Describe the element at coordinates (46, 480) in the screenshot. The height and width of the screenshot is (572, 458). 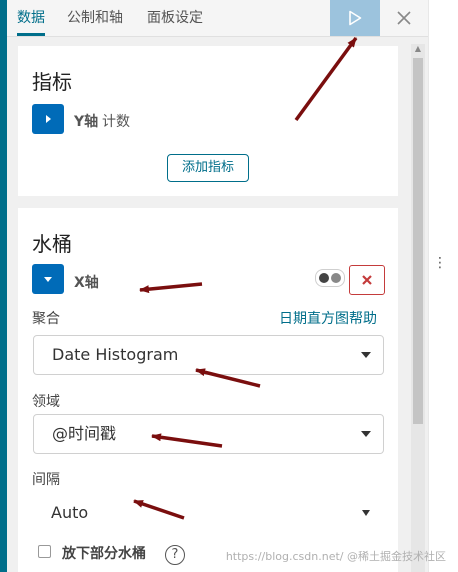
I see `interval-label: 间隔` at that location.